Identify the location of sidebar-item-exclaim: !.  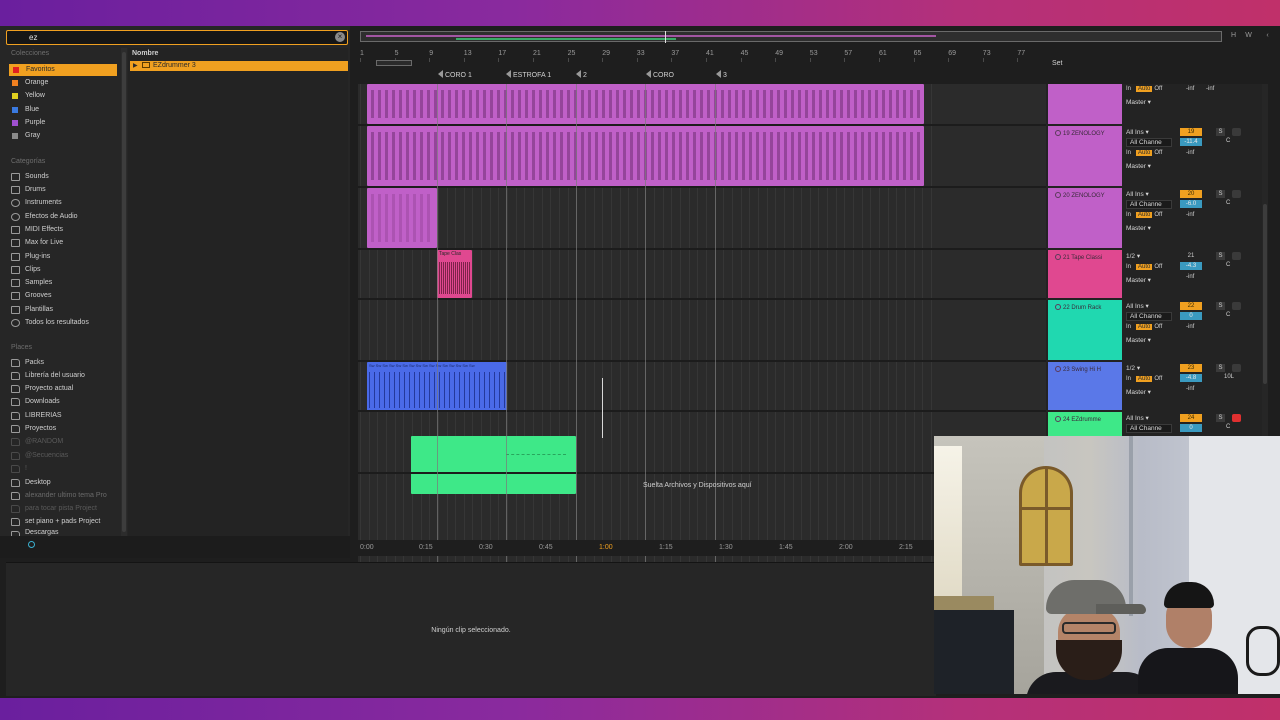
(63, 469).